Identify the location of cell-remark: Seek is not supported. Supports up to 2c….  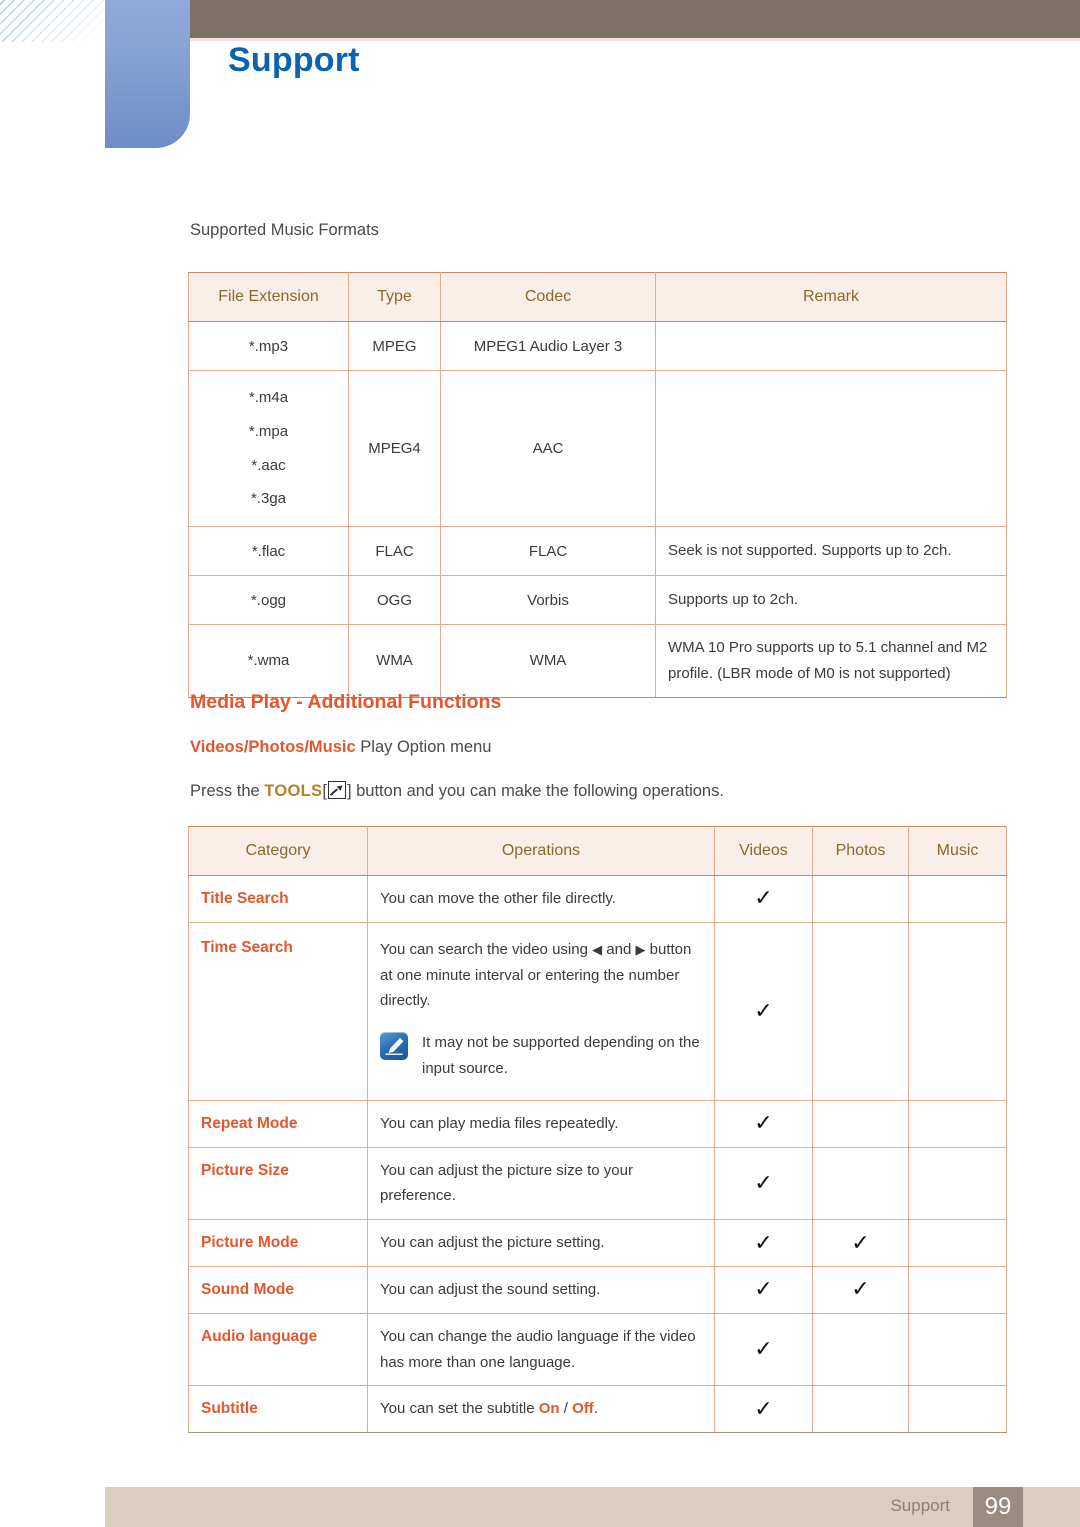
(831, 551).